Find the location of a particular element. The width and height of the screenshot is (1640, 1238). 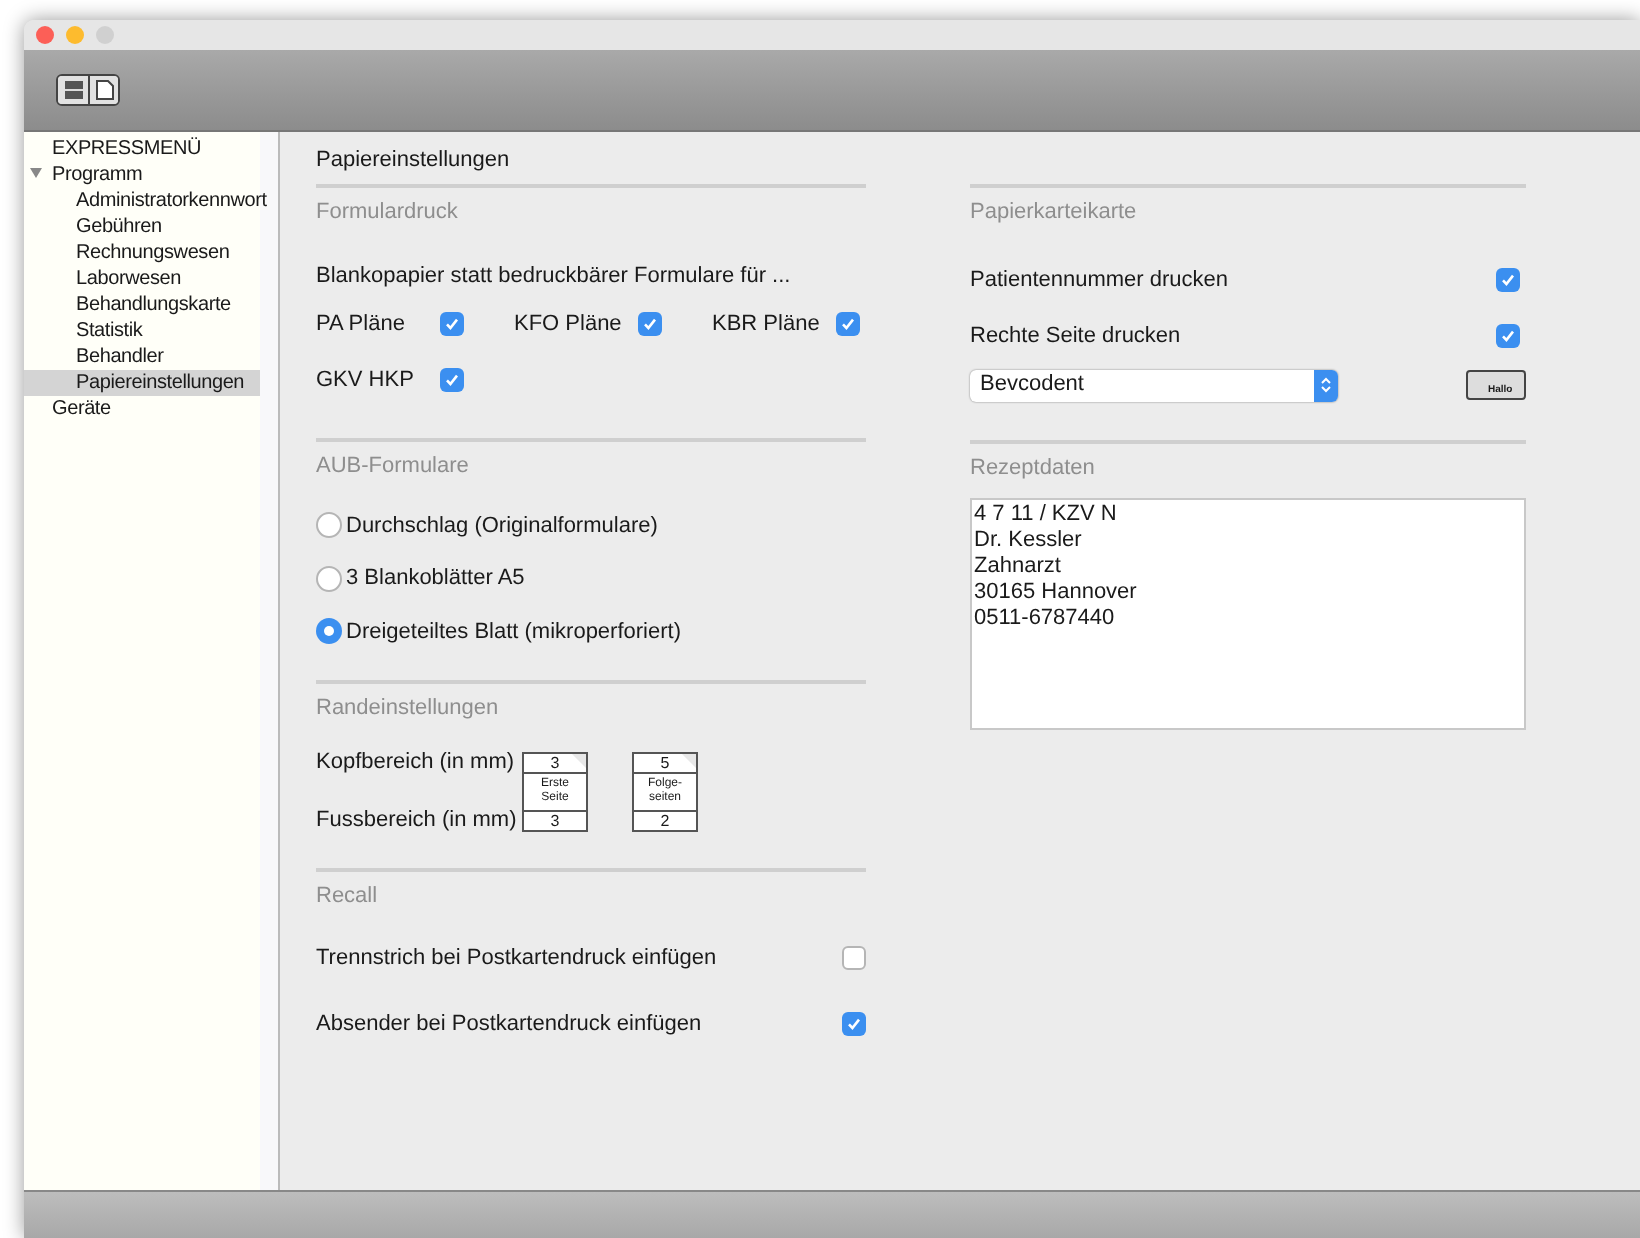

sidebar-item: Behandlungskarte is located at coordinates (142, 305).